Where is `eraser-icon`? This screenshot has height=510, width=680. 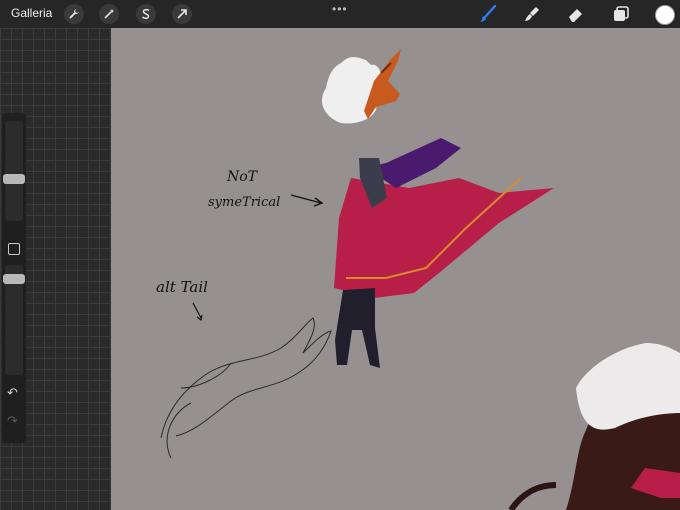 eraser-icon is located at coordinates (576, 14).